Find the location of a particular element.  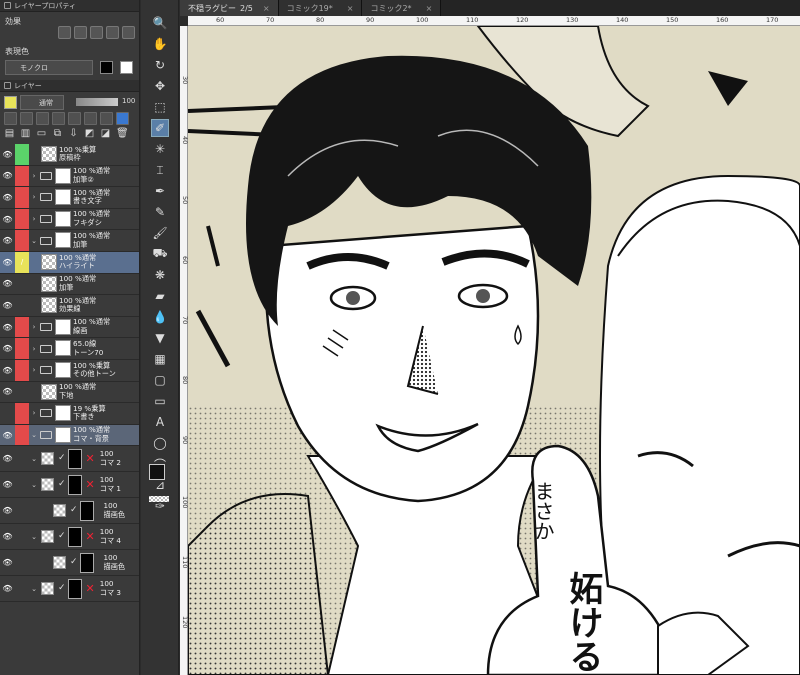

new-vector-layer-icon: ▥ is located at coordinates (25, 133).